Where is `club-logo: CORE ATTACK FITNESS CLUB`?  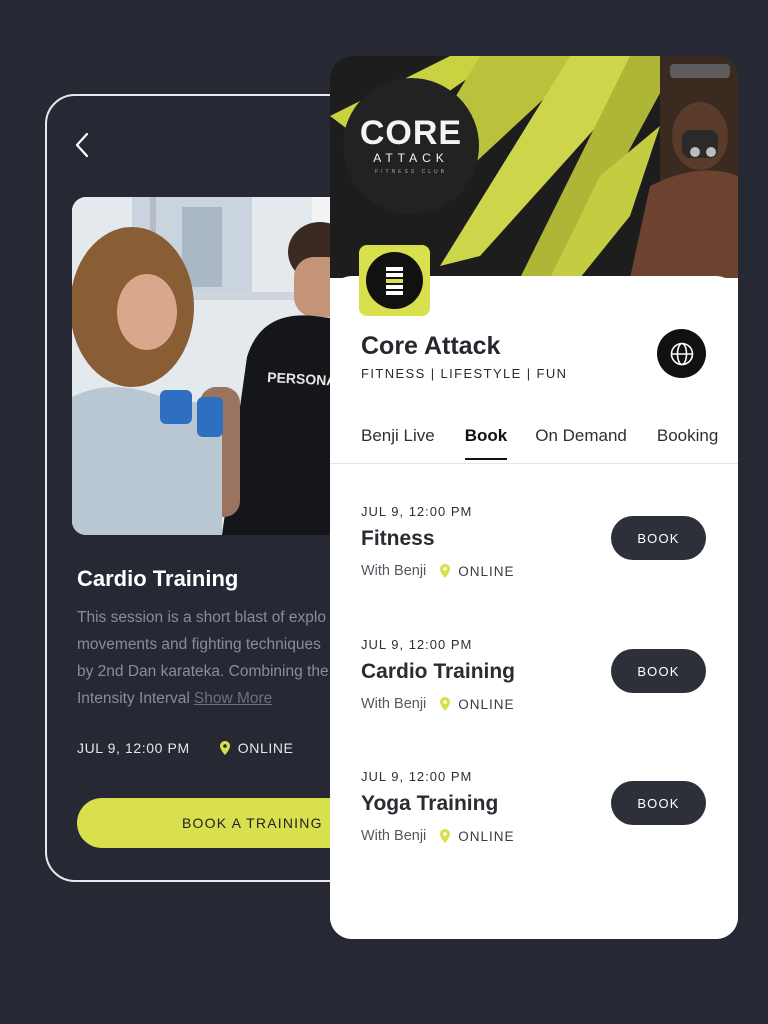 club-logo: CORE ATTACK FITNESS CLUB is located at coordinates (411, 146).